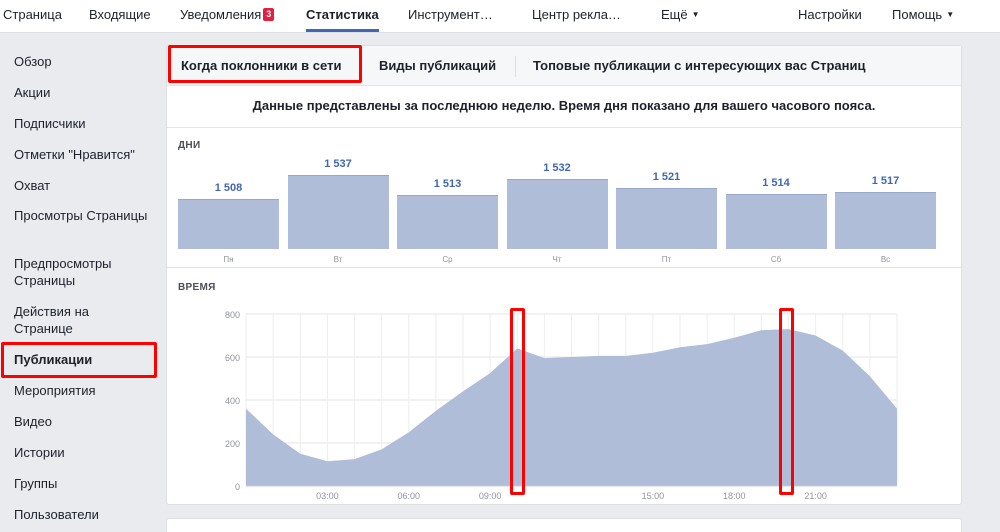 The width and height of the screenshot is (1000, 532). I want to click on x-tick-label: 21:00, so click(815, 496).